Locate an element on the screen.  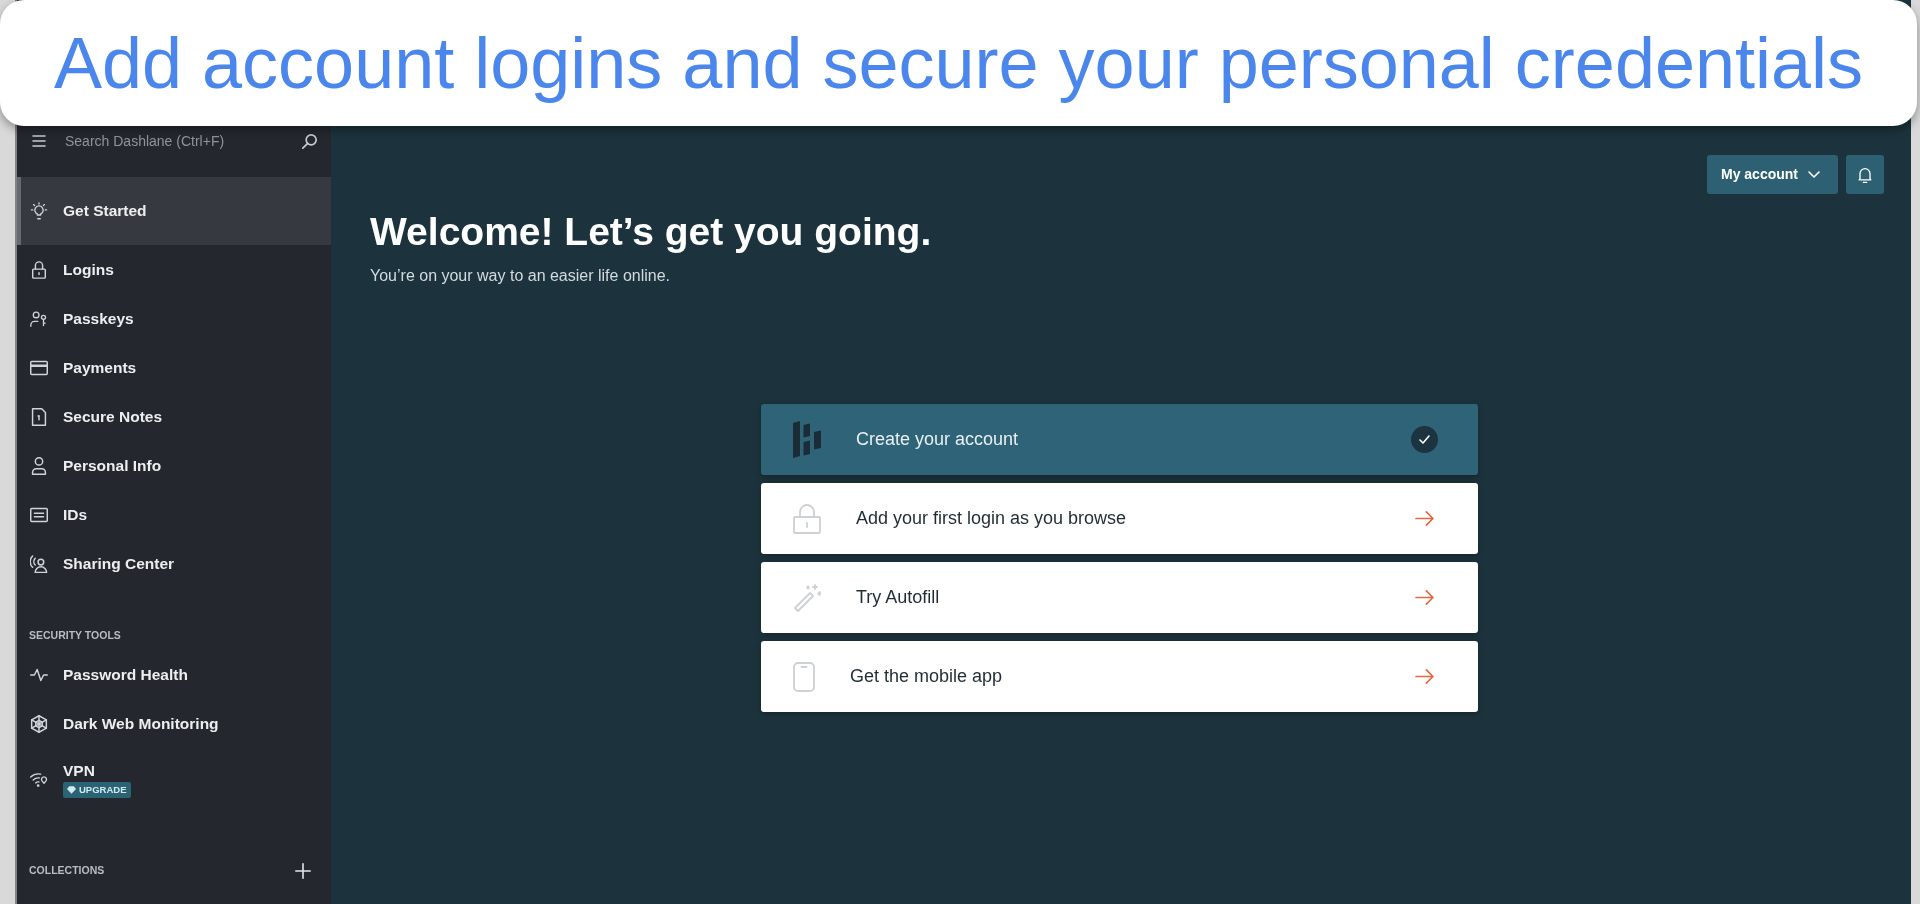
hexagon-web-icon is located at coordinates (39, 723).